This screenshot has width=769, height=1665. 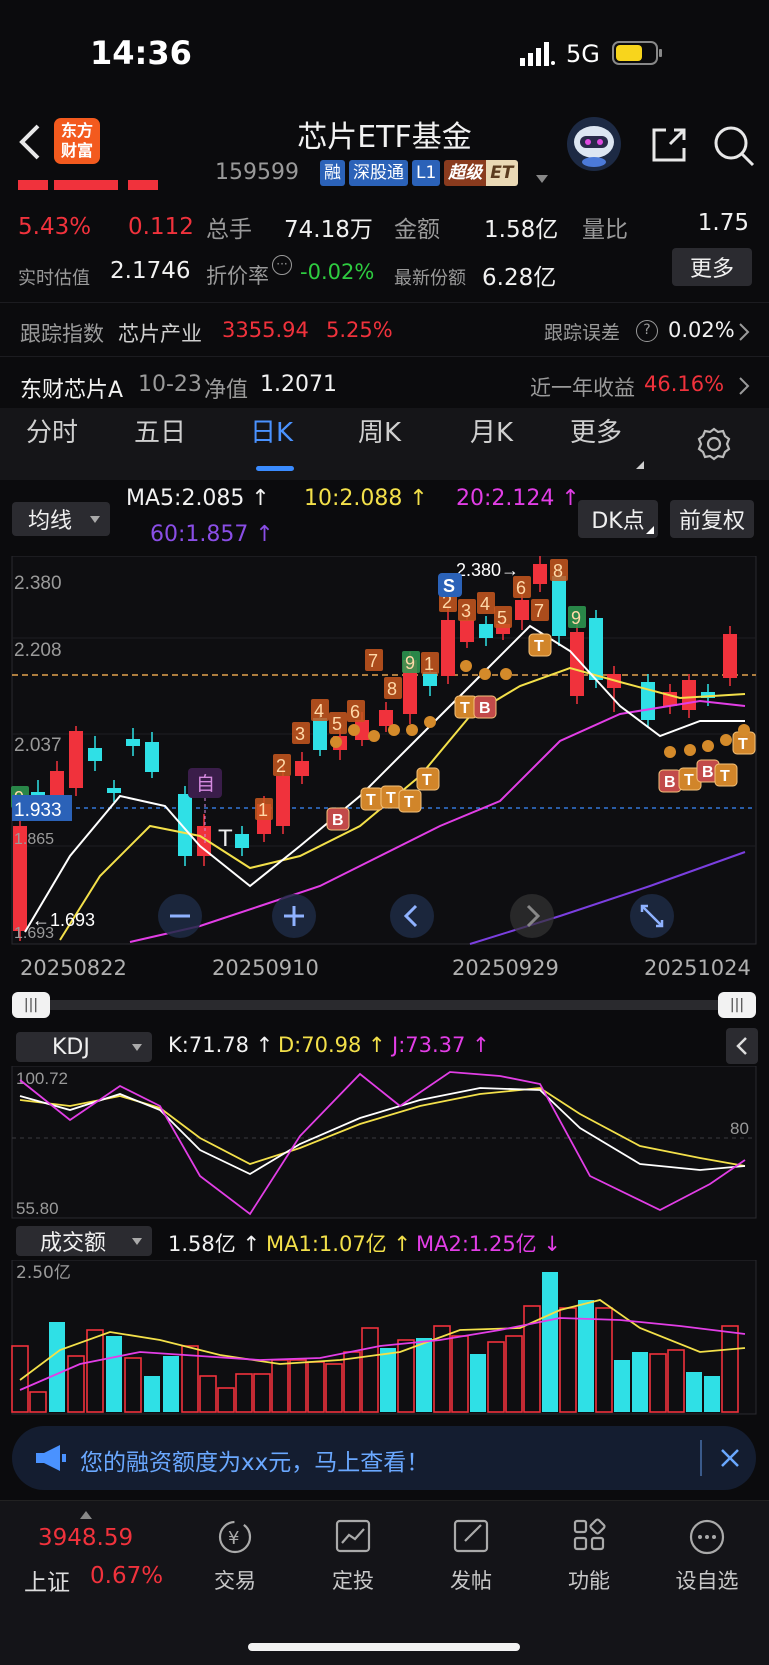 What do you see at coordinates (161, 227) in the screenshot?
I see `change-amount: 0.112` at bounding box center [161, 227].